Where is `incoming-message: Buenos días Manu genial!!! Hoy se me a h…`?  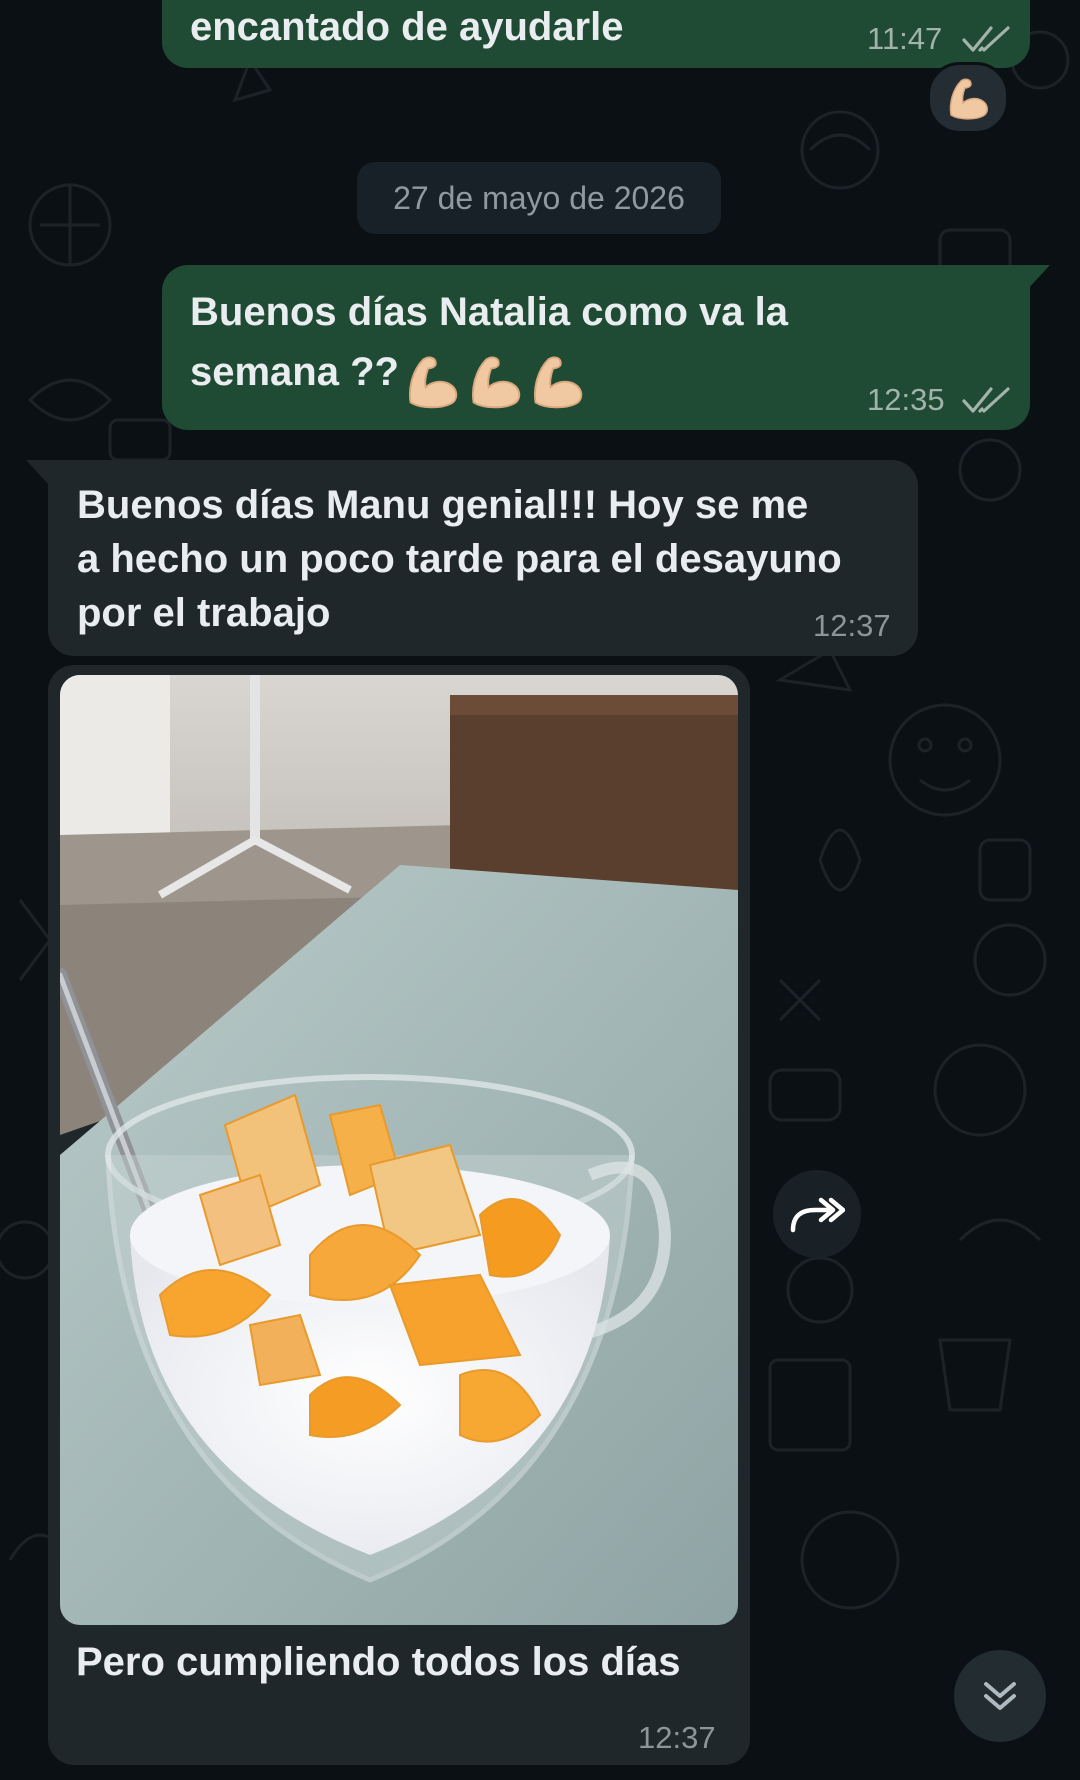 incoming-message: Buenos días Manu genial!!! Hoy se me a h… is located at coordinates (483, 558).